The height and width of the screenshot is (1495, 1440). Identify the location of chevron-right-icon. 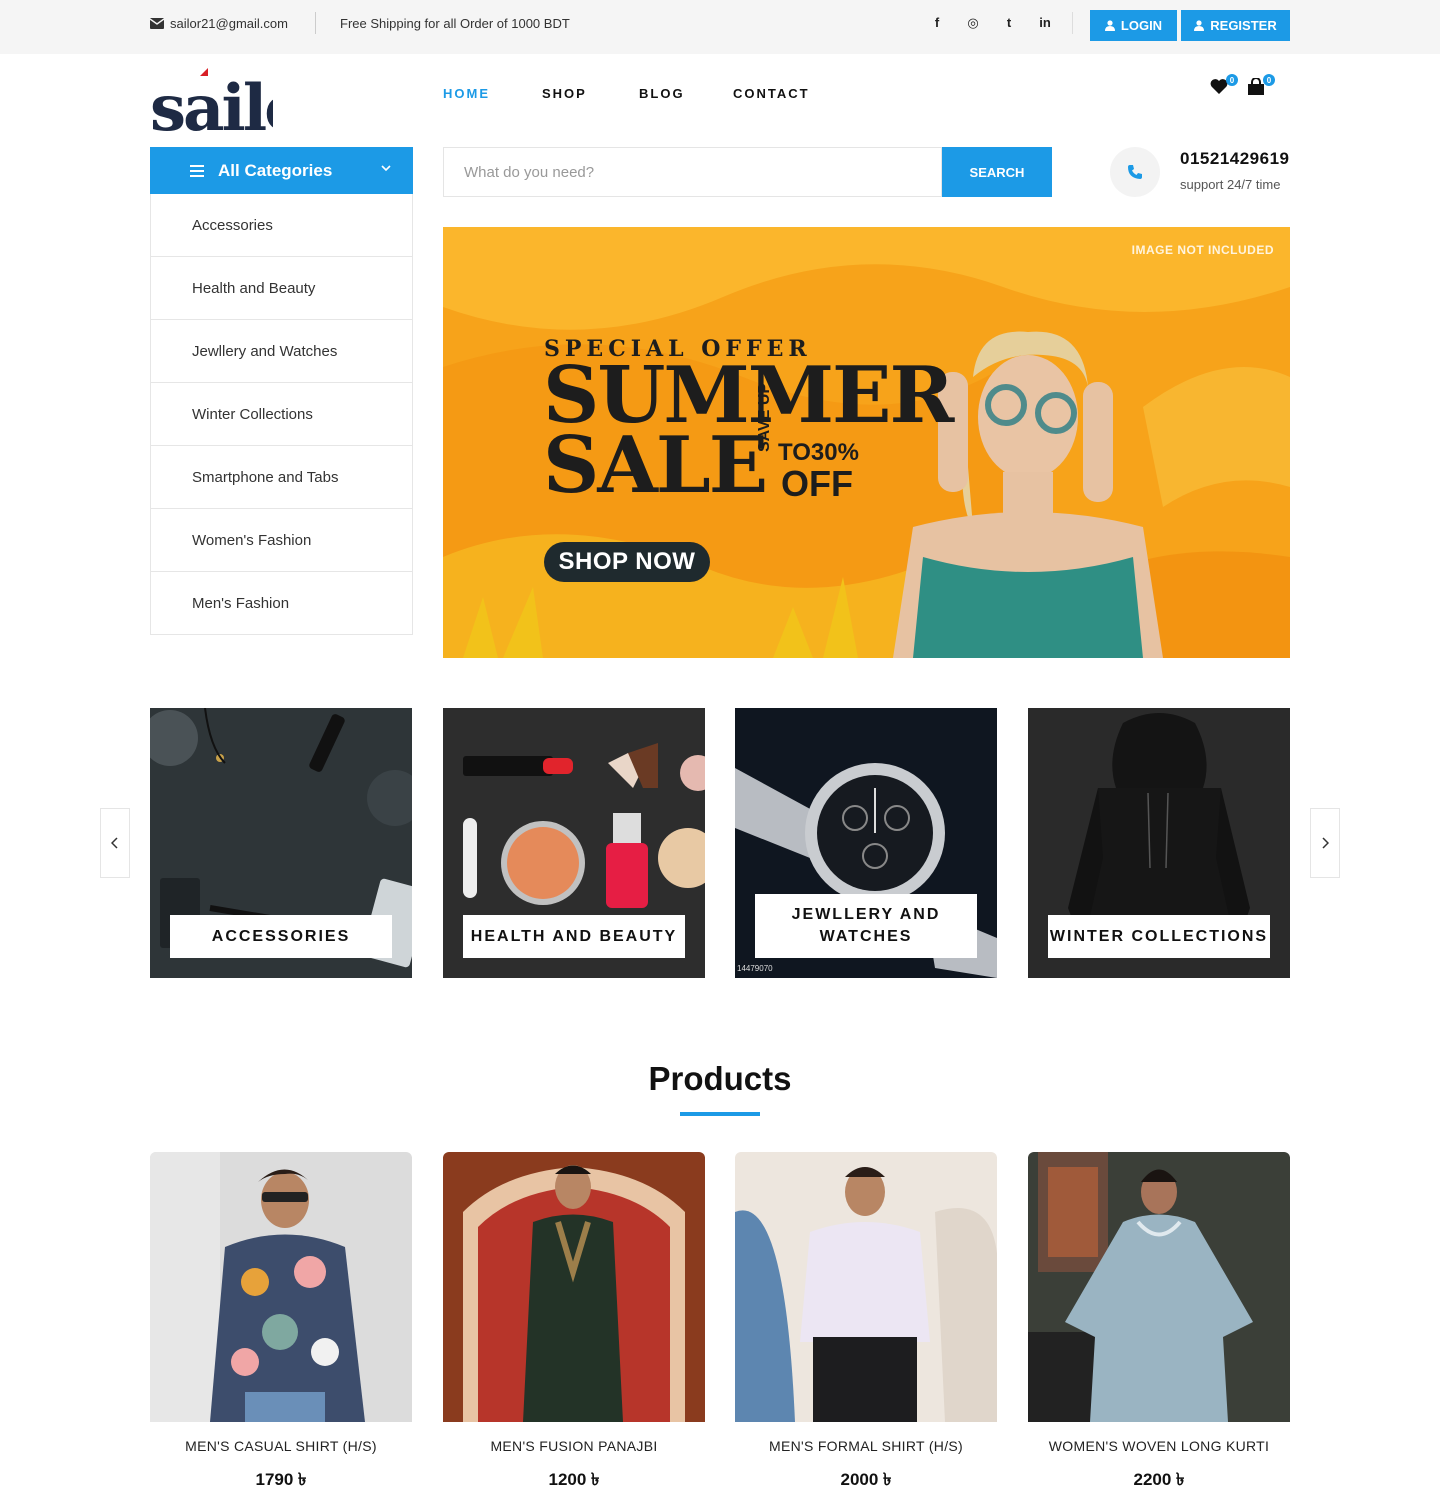
(1325, 843).